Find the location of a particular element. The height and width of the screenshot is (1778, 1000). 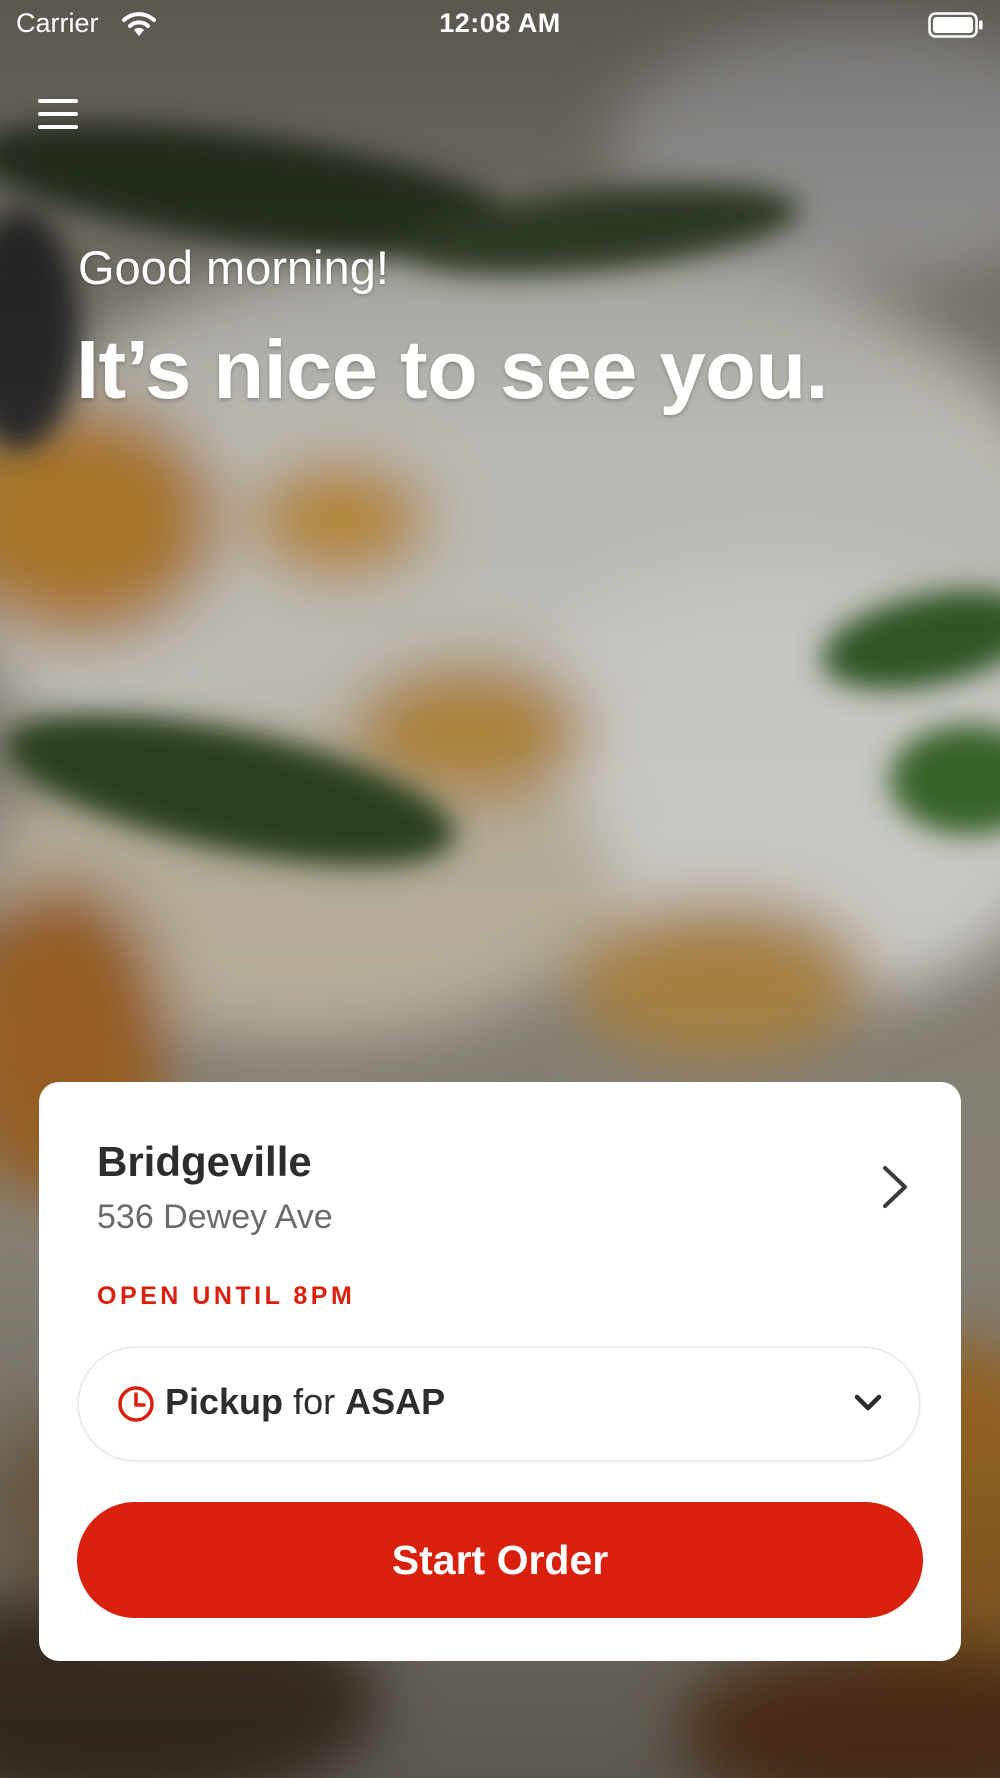

pickup-time-dropdown: Pickup for ASAP is located at coordinates (499, 1404).